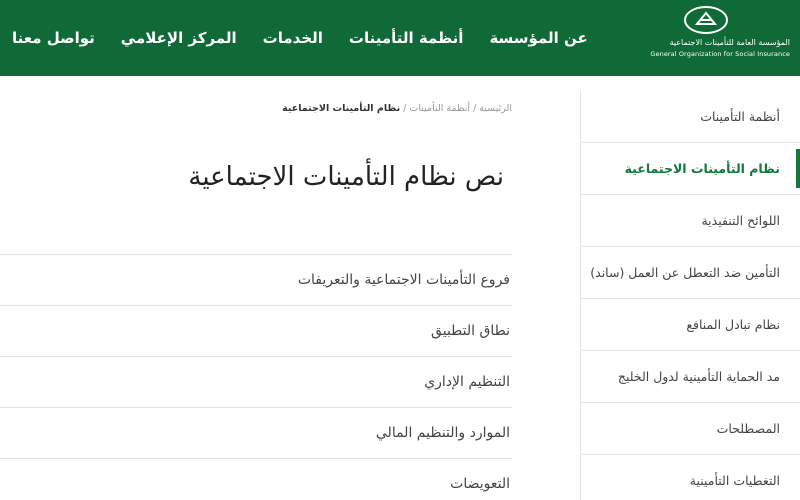  Describe the element at coordinates (690, 477) in the screenshot. I see `sidebar-item-coverages: التغطيات التأمينية` at that location.